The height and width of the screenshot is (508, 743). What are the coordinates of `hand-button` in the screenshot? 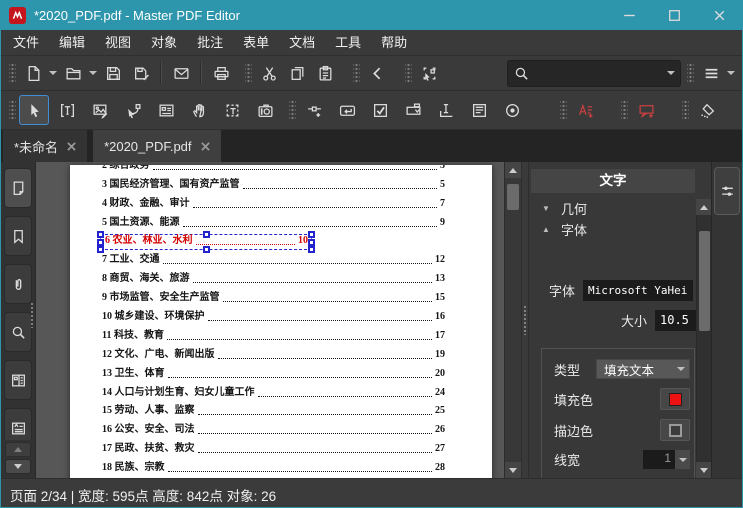 It's located at (199, 110).